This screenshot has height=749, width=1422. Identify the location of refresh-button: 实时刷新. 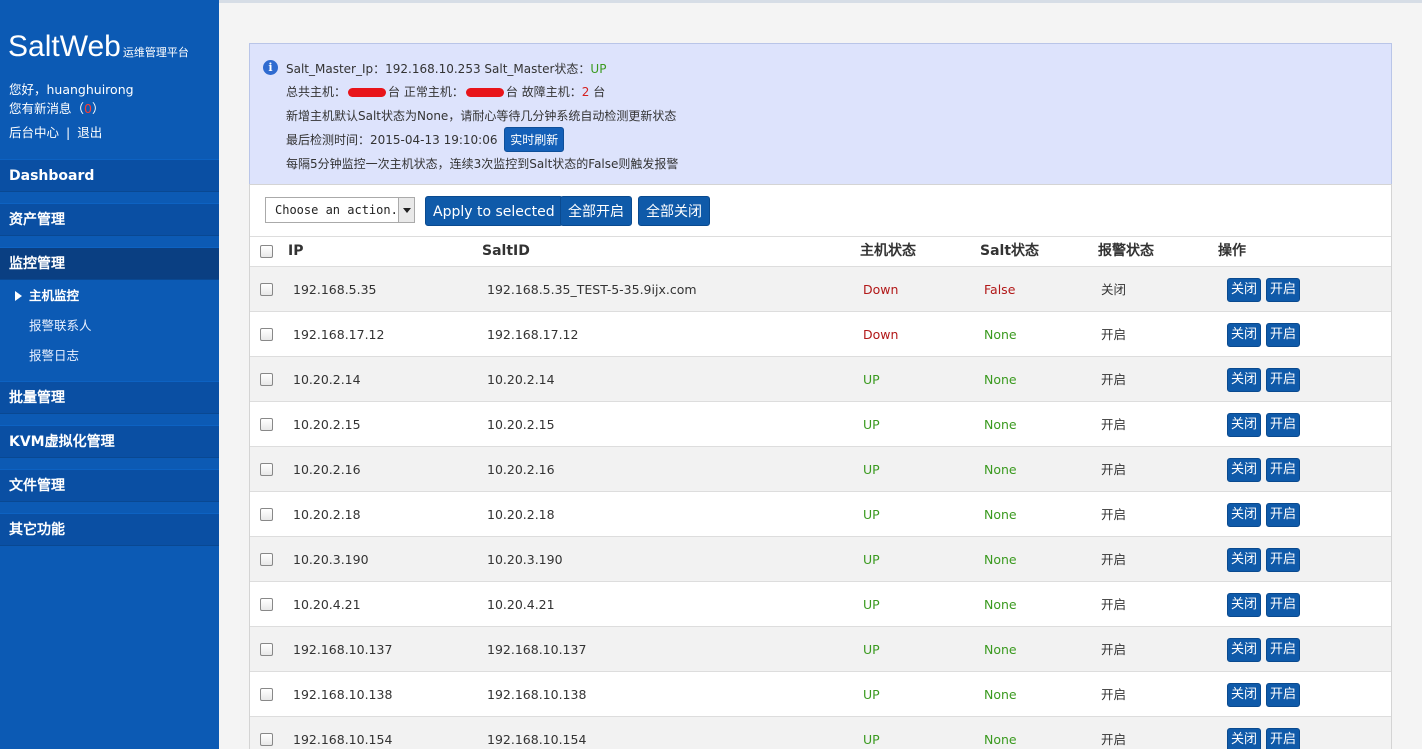
(534, 139).